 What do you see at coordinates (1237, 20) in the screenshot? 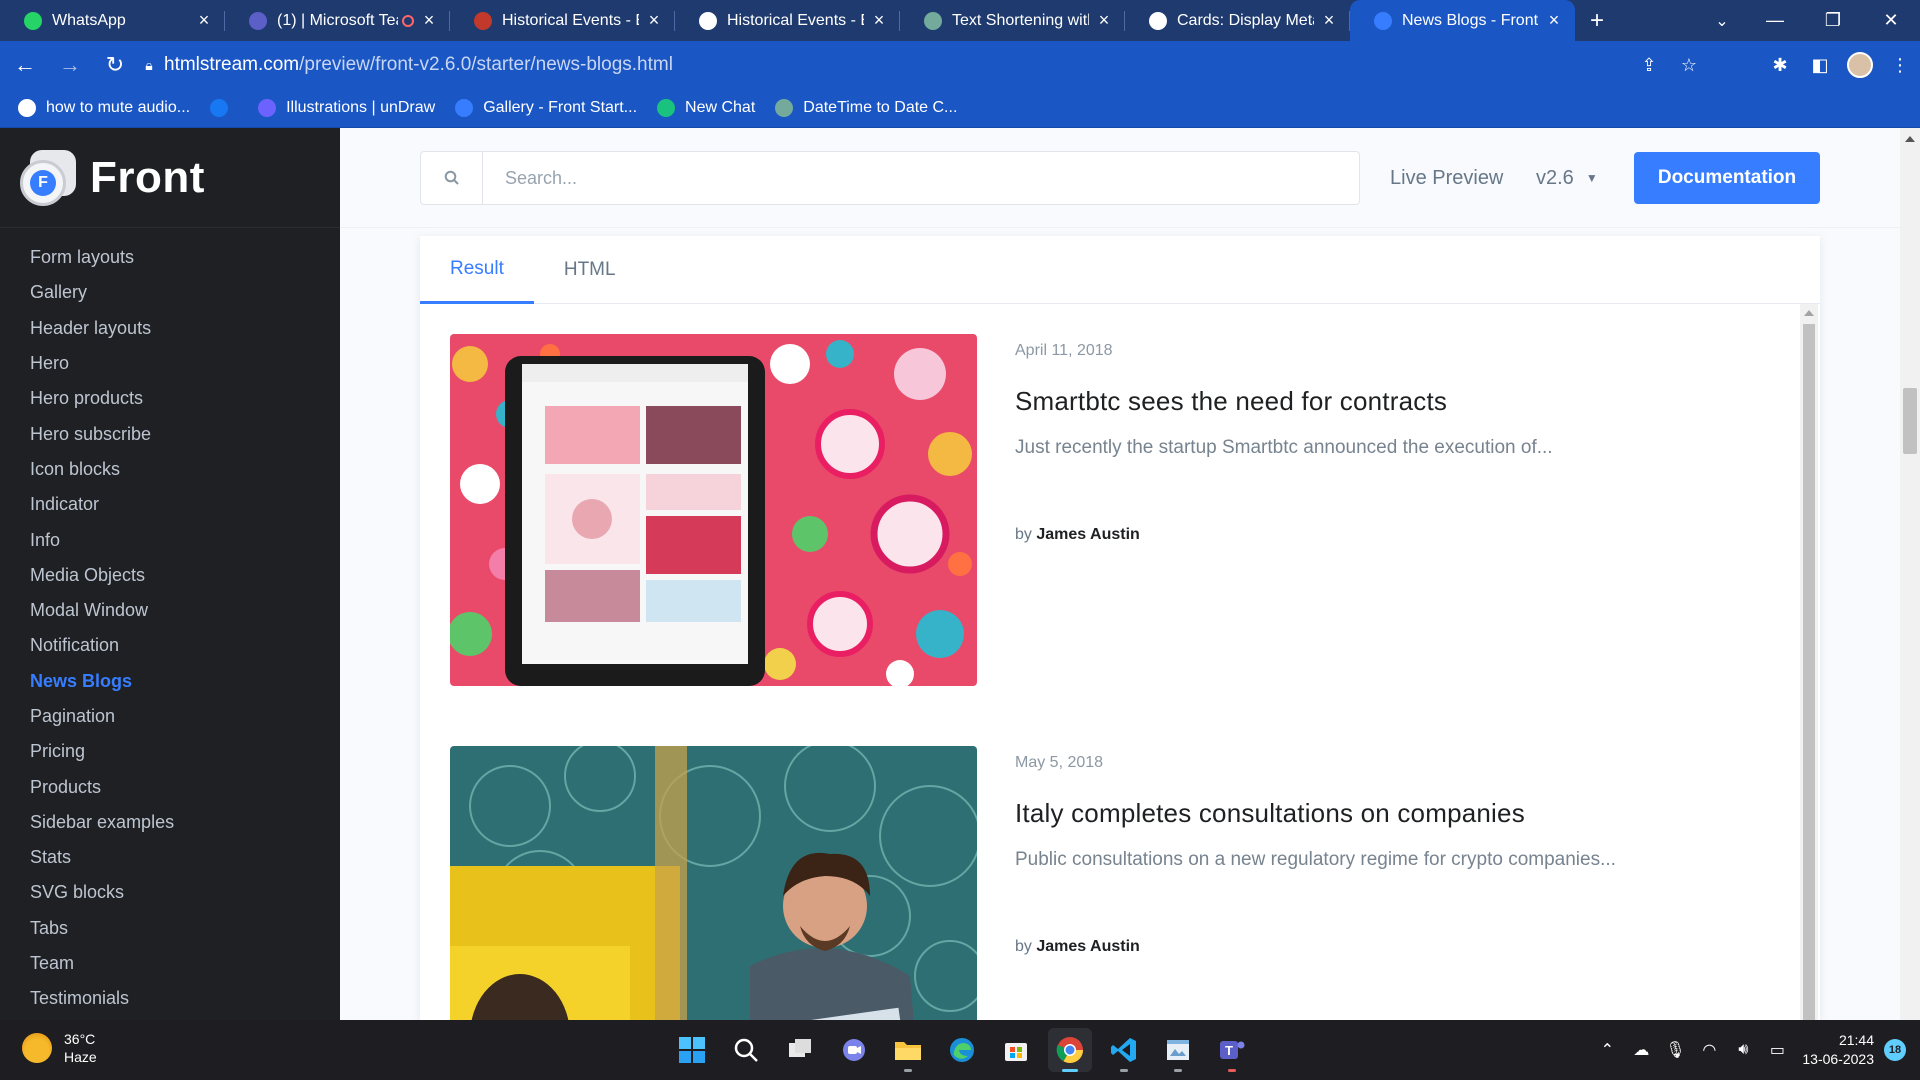
I see `browser-tab: Cards: Display Meta (×` at bounding box center [1237, 20].